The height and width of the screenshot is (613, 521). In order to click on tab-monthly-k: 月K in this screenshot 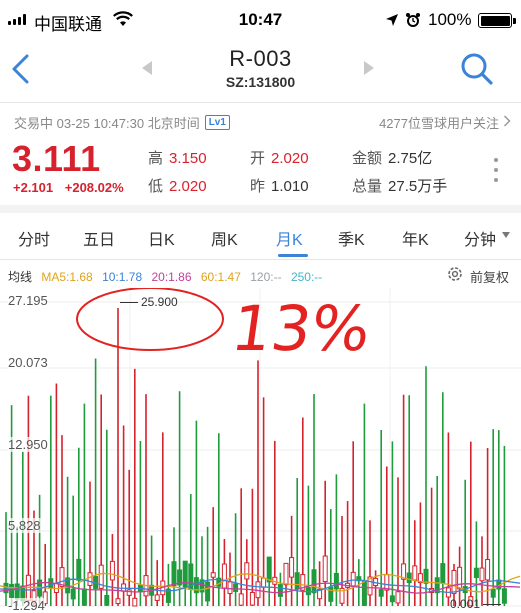, I will do `click(289, 238)`.